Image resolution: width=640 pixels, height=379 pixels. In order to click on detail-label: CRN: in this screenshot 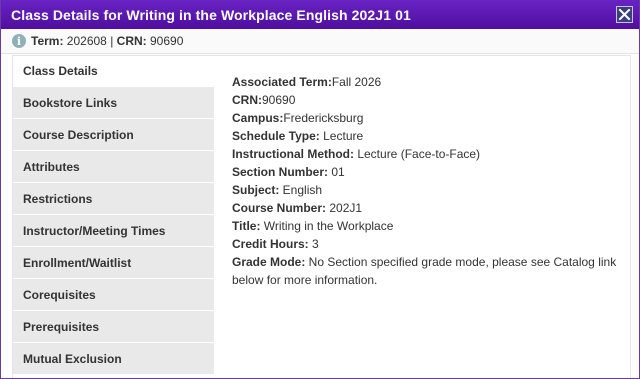, I will do `click(247, 100)`.